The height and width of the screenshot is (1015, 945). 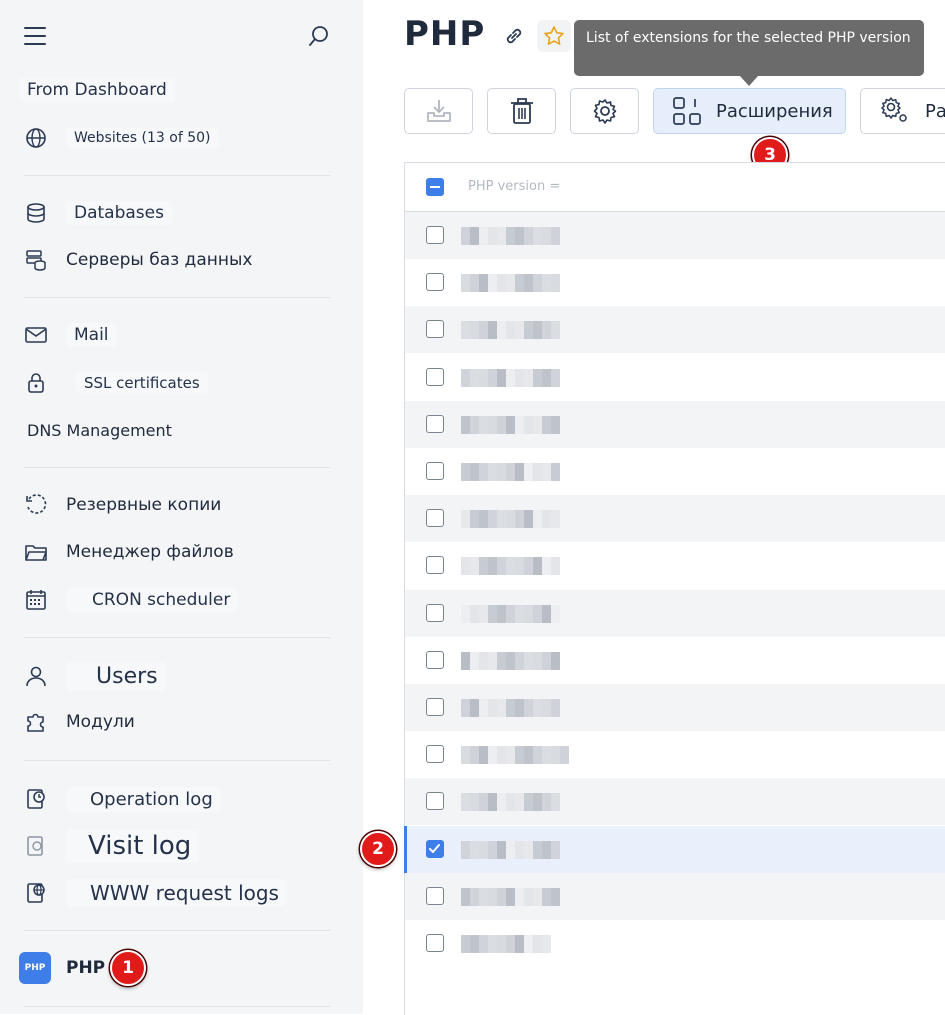 I want to click on selected-row-indicator, so click(x=405, y=849).